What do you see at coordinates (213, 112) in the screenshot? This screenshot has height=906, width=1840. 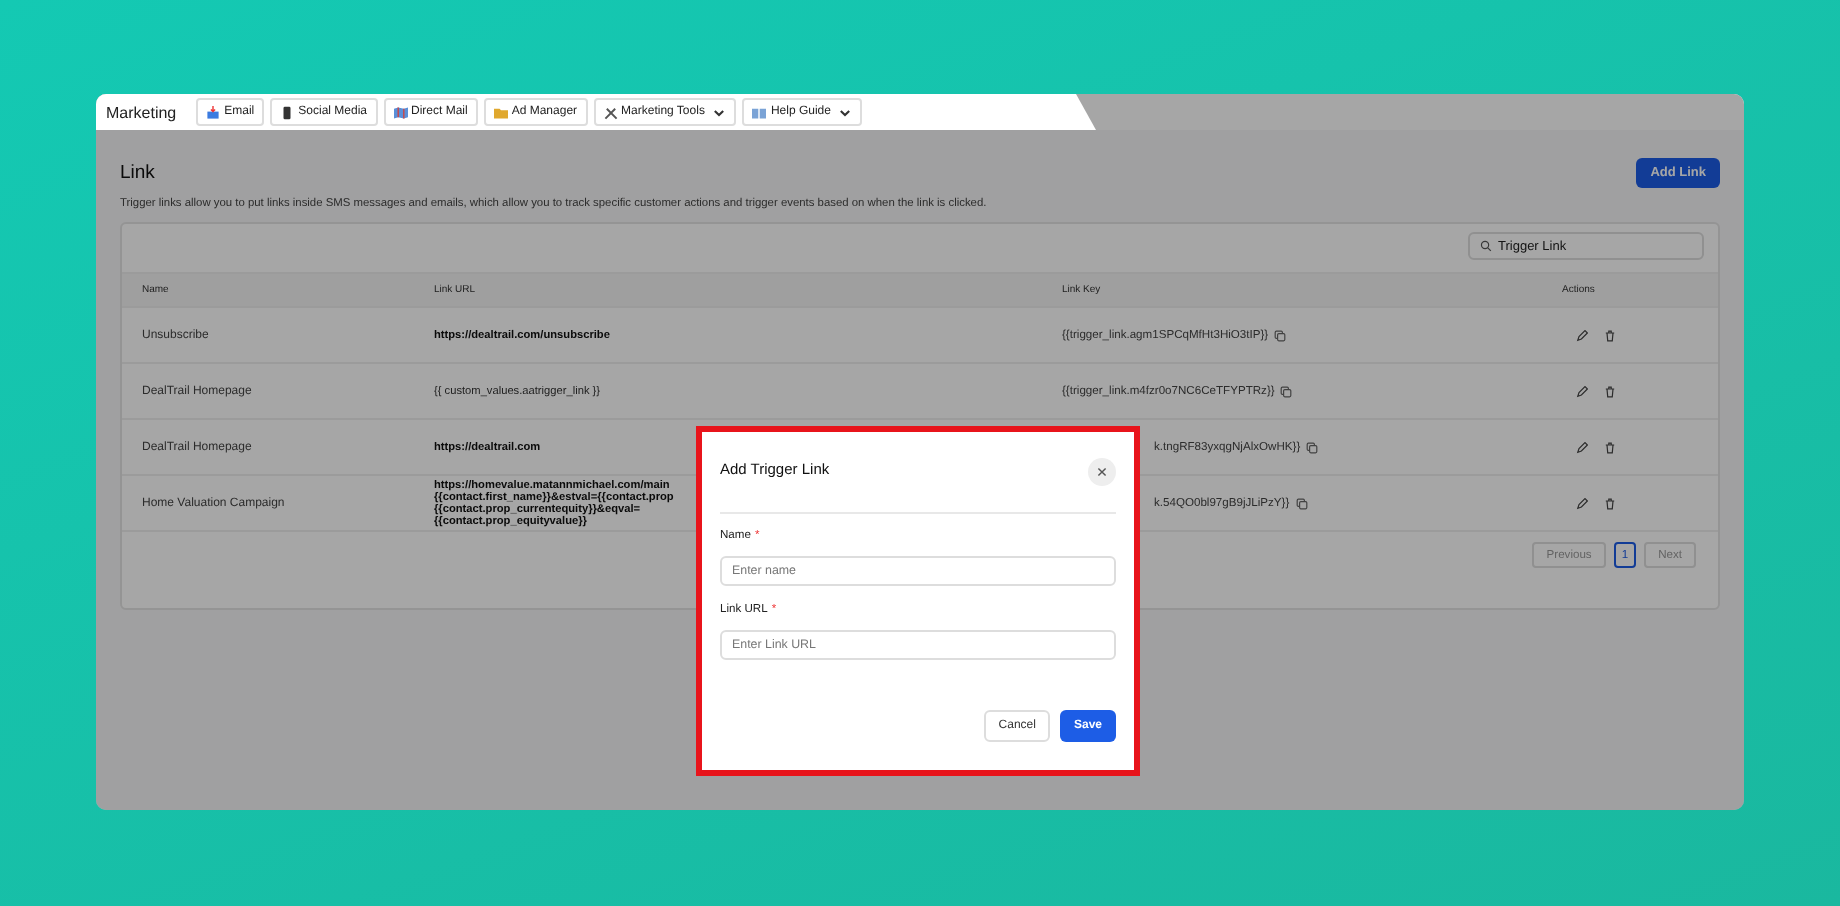 I see `envelope-icon` at bounding box center [213, 112].